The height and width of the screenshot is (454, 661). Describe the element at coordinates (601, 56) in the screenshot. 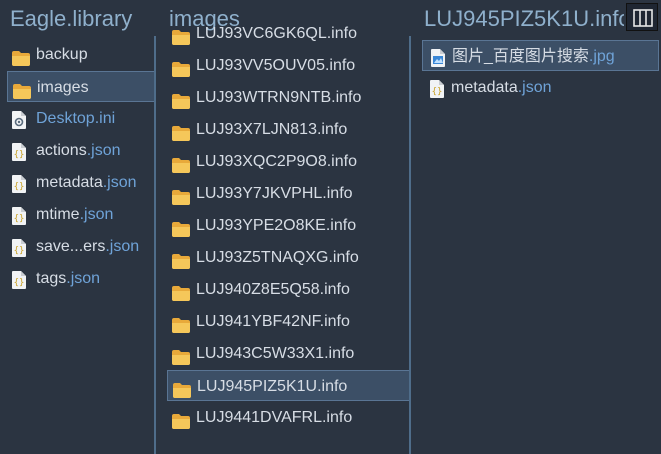

I see `item-extension: .jpg` at that location.